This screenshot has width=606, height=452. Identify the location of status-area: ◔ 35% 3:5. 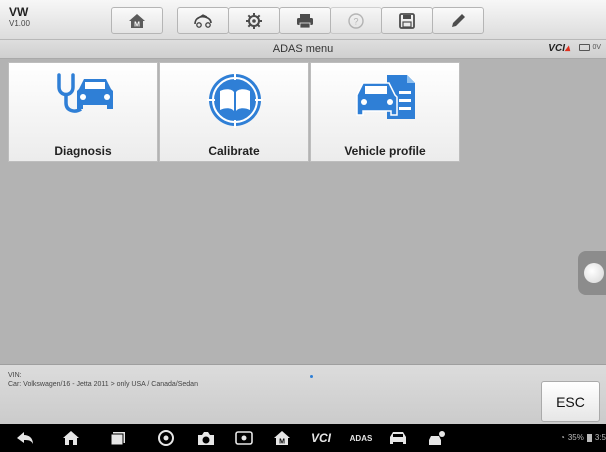
(583, 437).